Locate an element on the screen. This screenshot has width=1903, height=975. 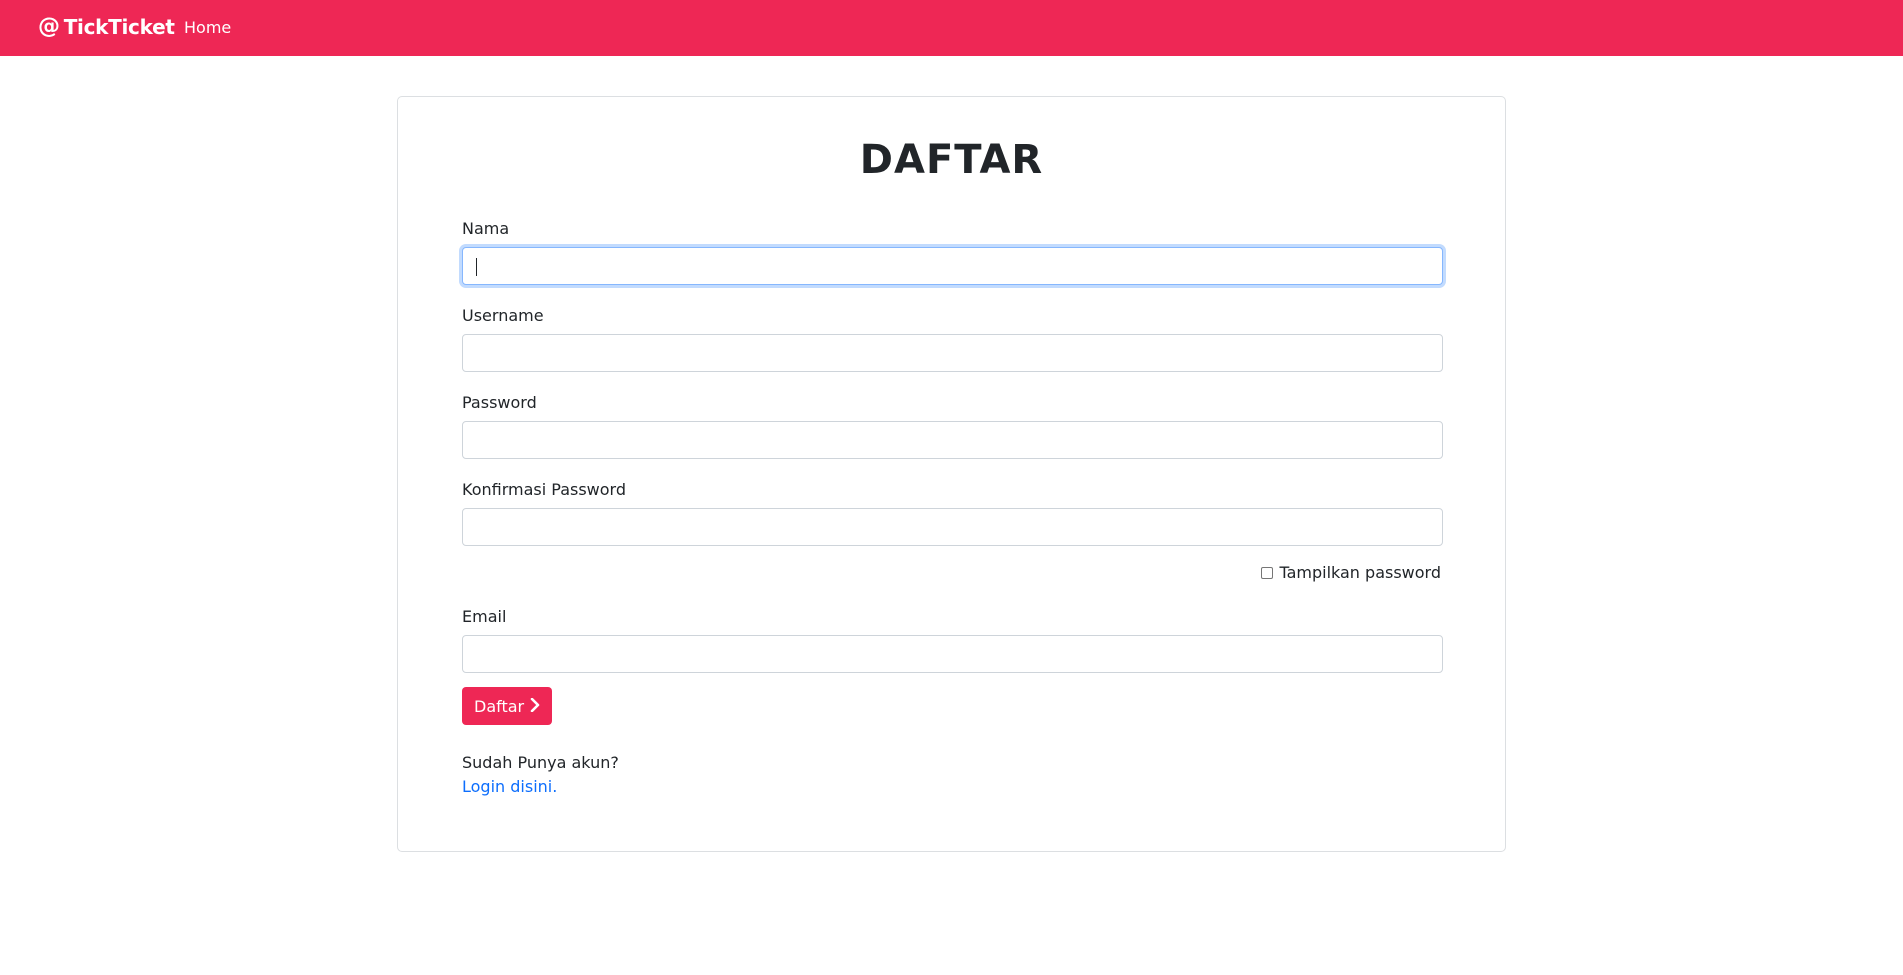
submit-daftar-button: Daftar is located at coordinates (507, 706).